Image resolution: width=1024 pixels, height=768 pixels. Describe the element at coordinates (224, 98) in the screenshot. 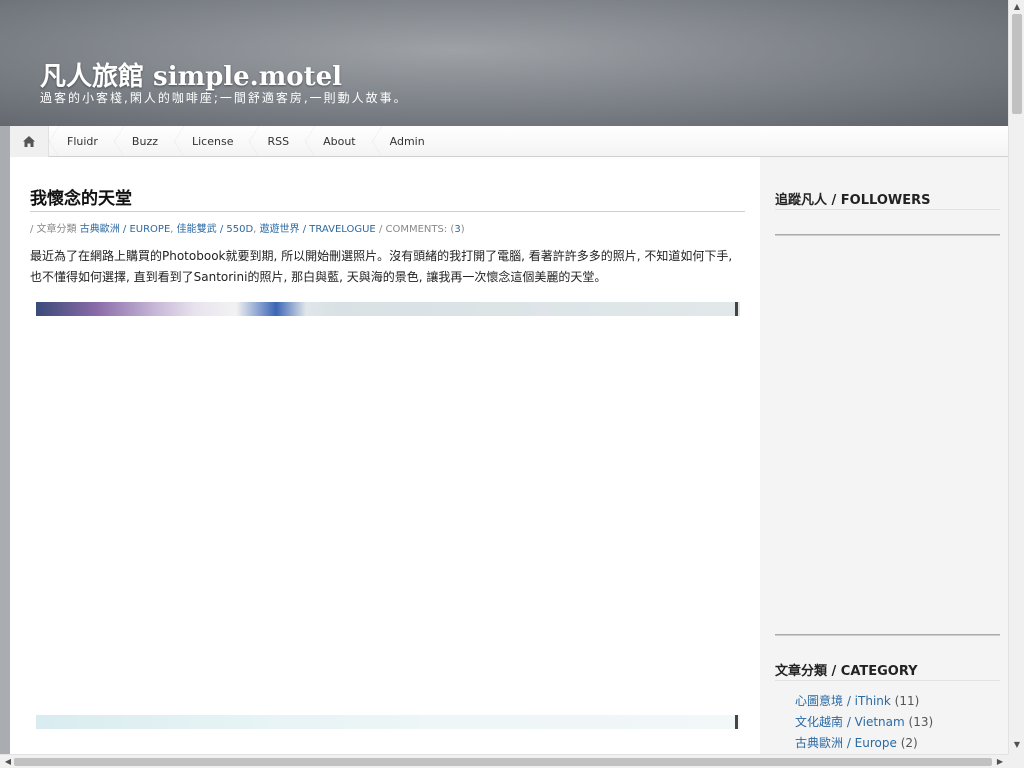

I see `site-description: 過客的小客棧,閑人的咖啡座;一間舒適客房,一則動人故事。` at that location.